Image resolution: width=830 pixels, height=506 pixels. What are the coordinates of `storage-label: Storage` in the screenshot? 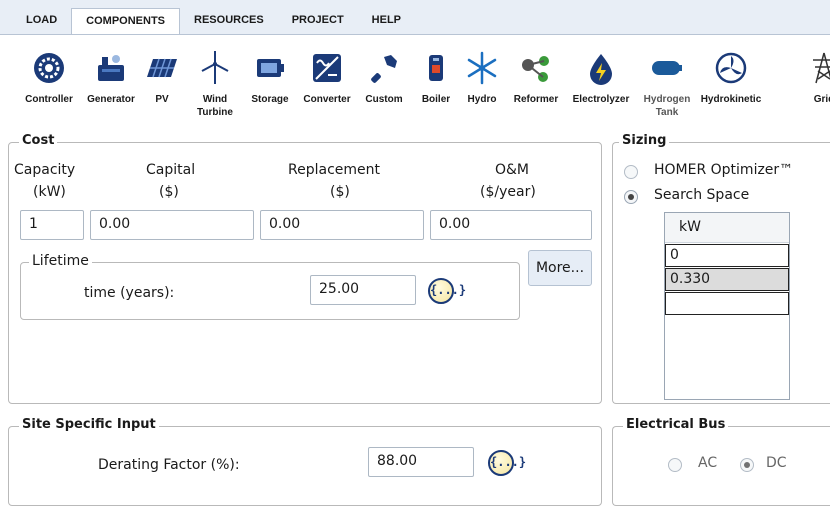 It's located at (270, 99).